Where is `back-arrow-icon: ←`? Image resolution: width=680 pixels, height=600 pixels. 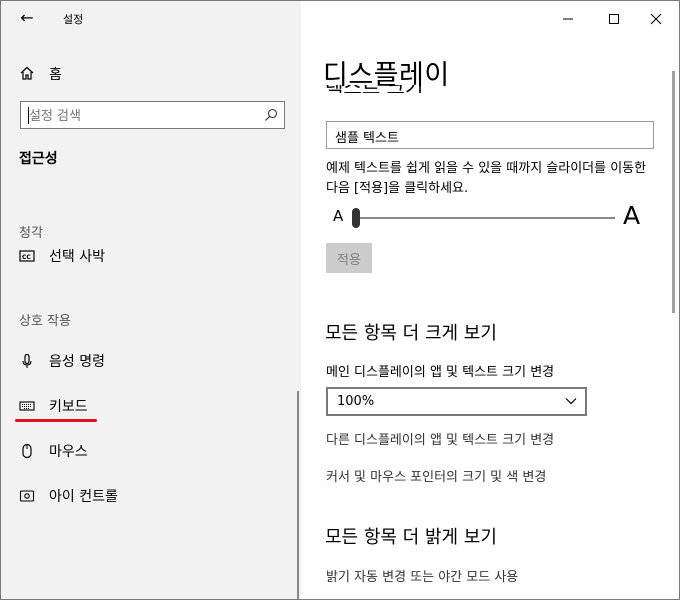
back-arrow-icon: ← is located at coordinates (27, 18).